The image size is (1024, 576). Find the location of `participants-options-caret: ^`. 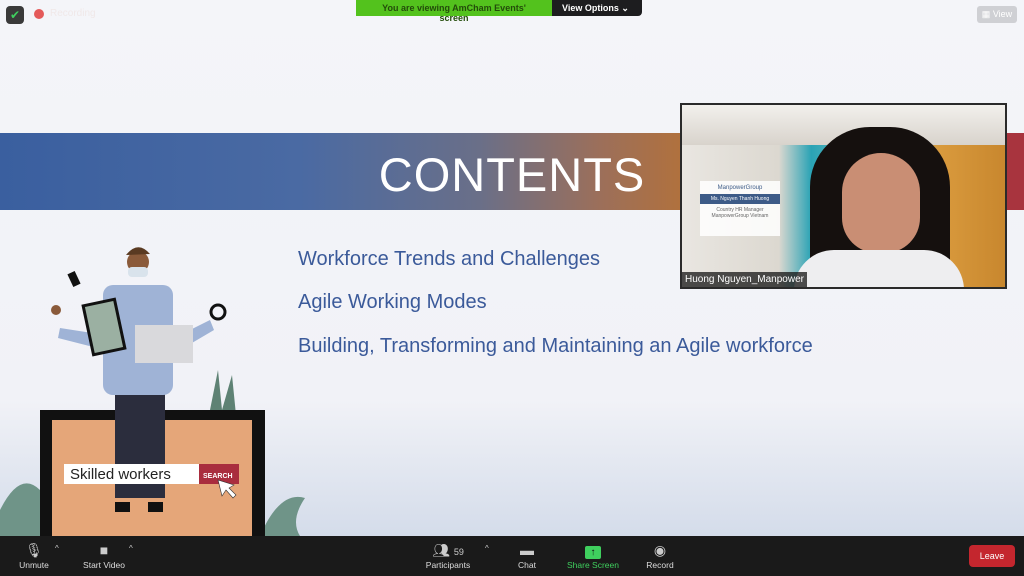

participants-options-caret: ^ is located at coordinates (487, 548).